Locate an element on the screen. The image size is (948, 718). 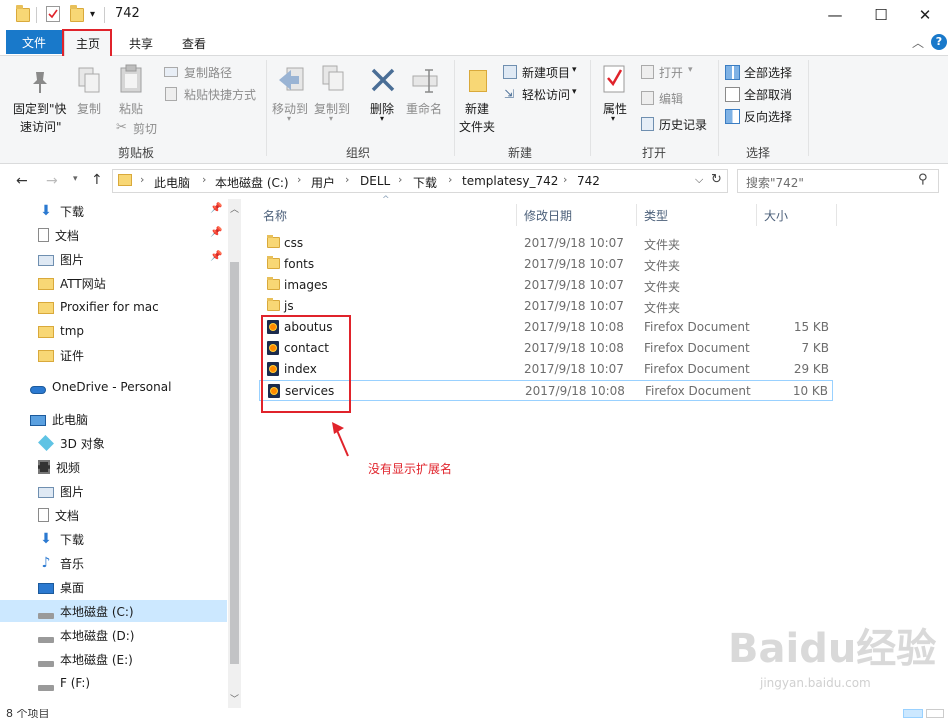
maximize-button: ☐ is located at coordinates (881, 15).